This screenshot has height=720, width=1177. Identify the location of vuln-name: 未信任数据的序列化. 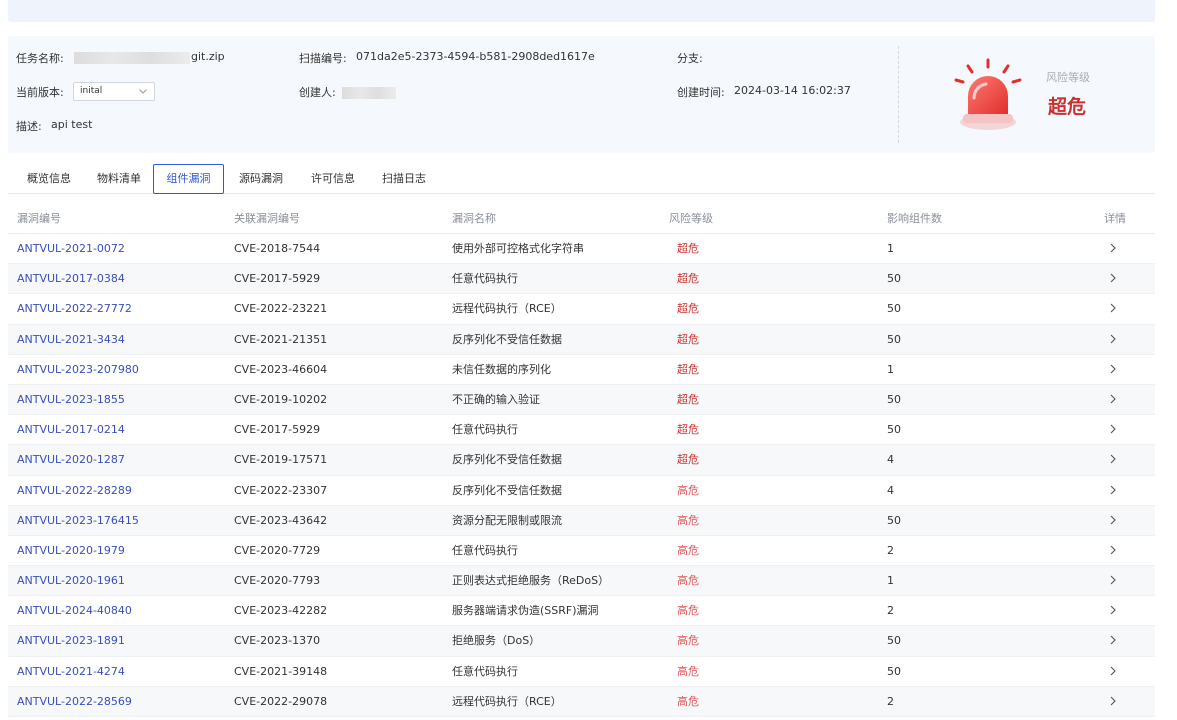
(501, 369).